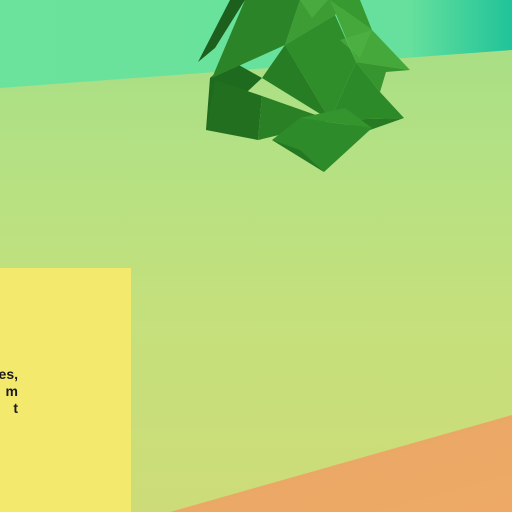  What do you see at coordinates (15, 408) in the screenshot?
I see `card-text-line-3: t` at bounding box center [15, 408].